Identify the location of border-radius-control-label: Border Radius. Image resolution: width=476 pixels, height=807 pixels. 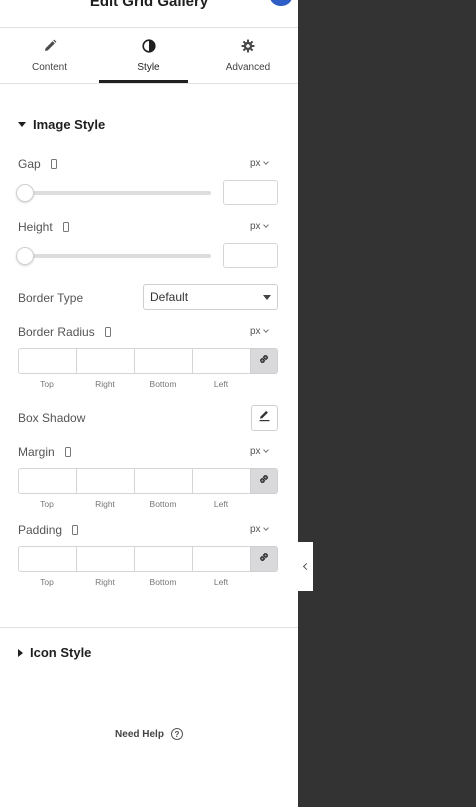
(64, 332).